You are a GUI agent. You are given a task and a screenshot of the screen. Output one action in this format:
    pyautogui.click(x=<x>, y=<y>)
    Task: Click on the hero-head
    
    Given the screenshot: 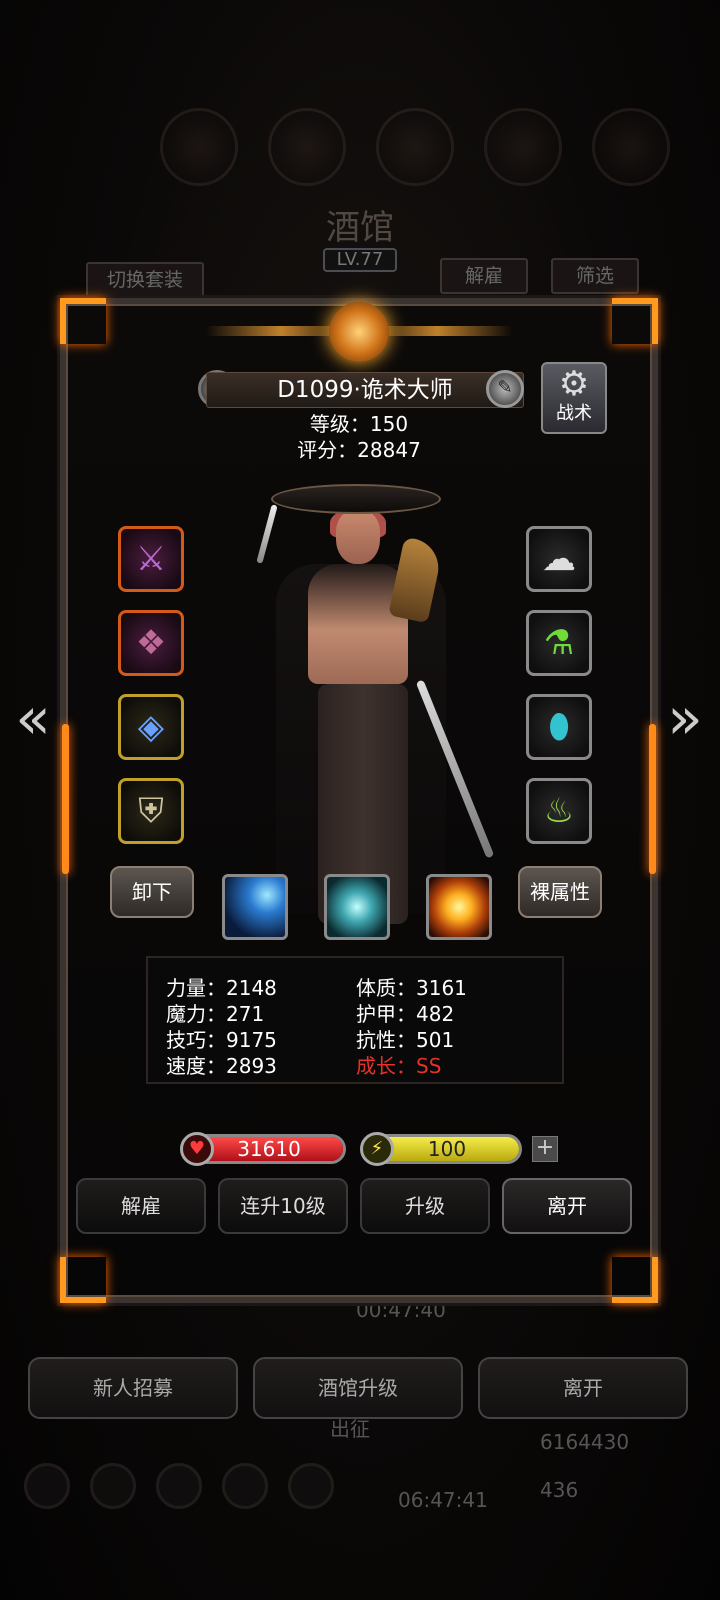 What is the action you would take?
    pyautogui.click(x=358, y=537)
    